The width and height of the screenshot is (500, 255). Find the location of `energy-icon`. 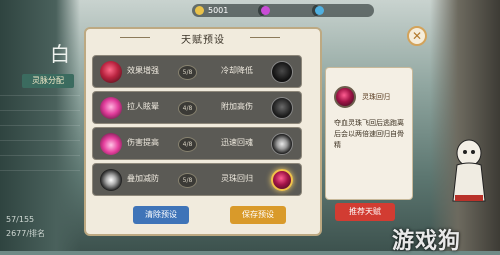

energy-icon is located at coordinates (319, 10).